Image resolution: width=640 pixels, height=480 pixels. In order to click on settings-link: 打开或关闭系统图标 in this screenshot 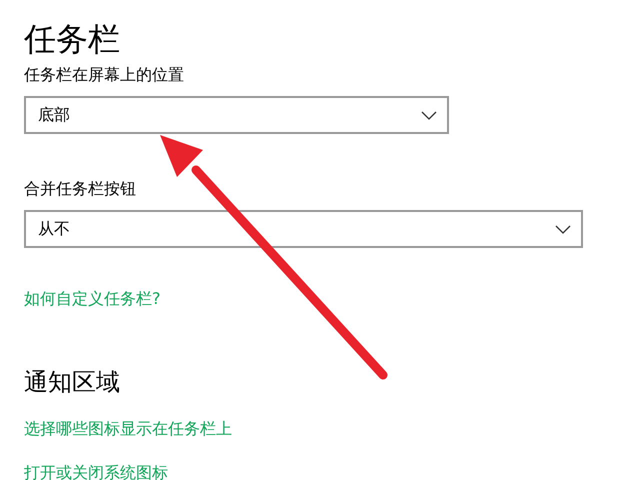, I will do `click(96, 471)`.